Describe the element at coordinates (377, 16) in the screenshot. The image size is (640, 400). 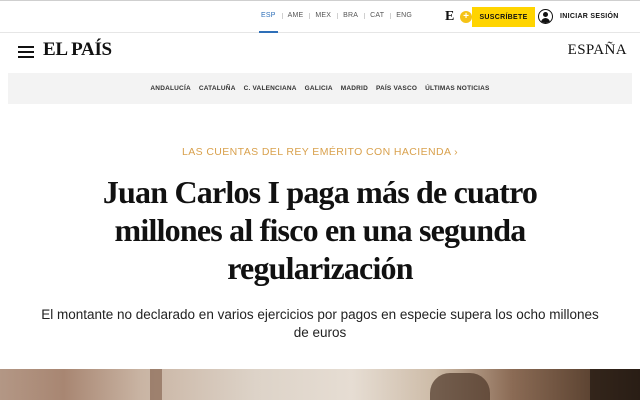
I see `edition-cat: CAT` at that location.